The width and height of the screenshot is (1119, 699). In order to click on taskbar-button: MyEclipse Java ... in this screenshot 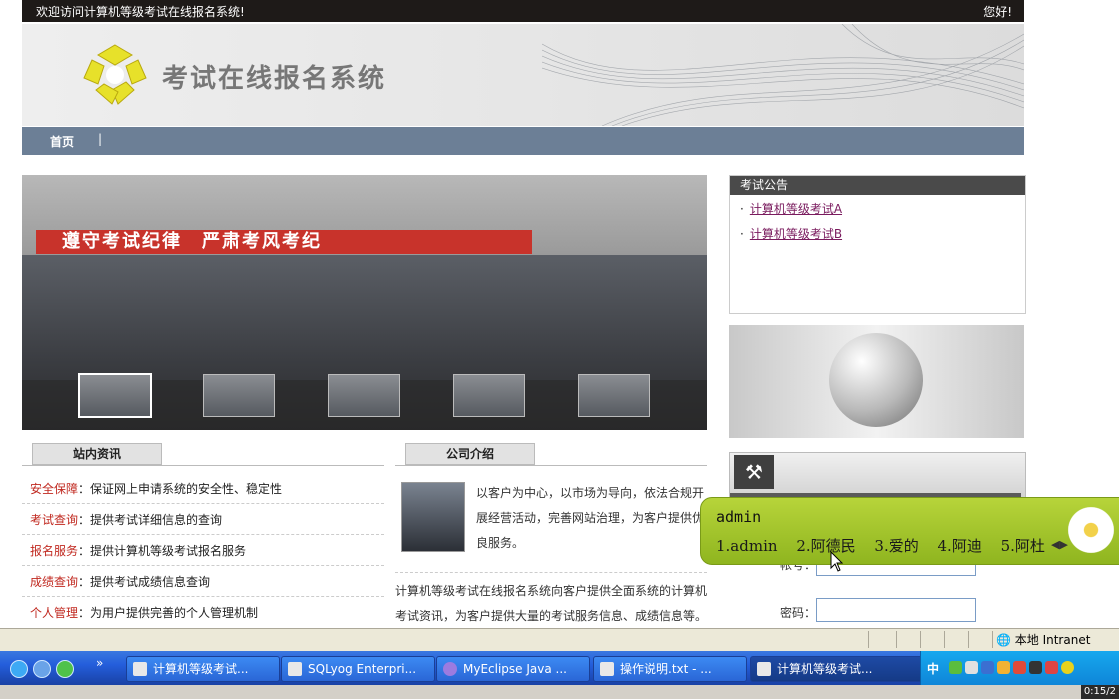, I will do `click(513, 669)`.